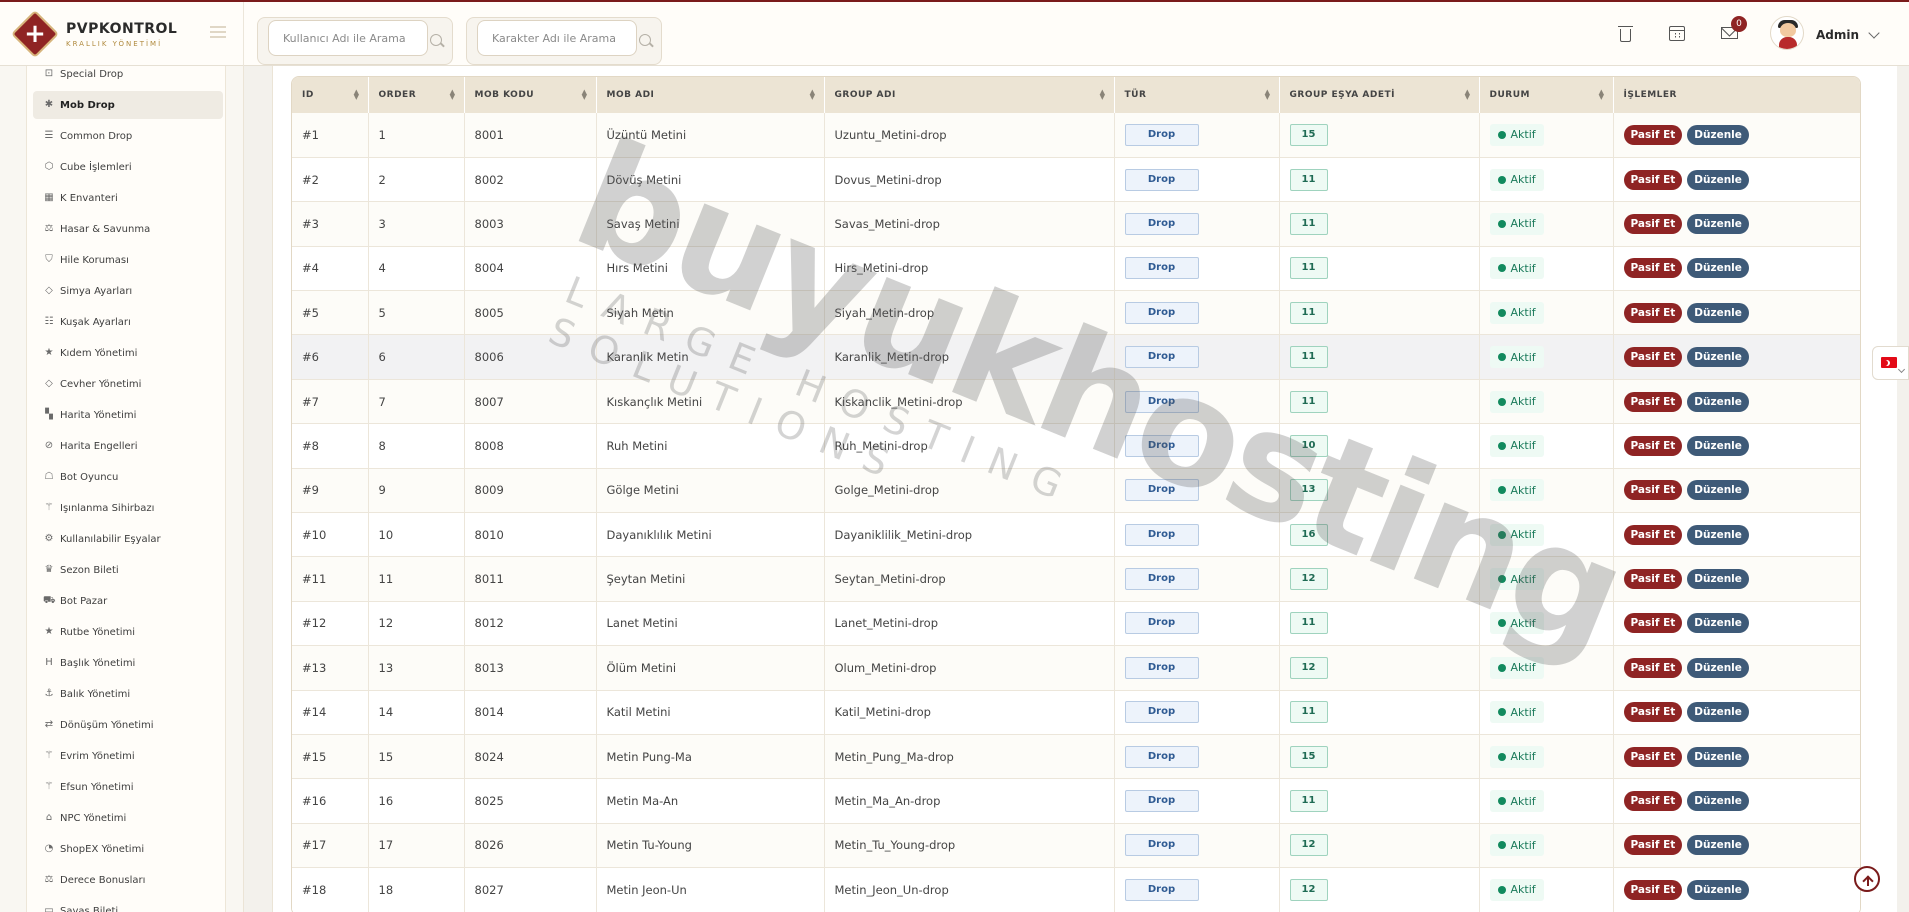 This screenshot has height=912, width=1909. Describe the element at coordinates (128, 601) in the screenshot. I see `sidebar-item: ⛟ Bot Pazar` at that location.